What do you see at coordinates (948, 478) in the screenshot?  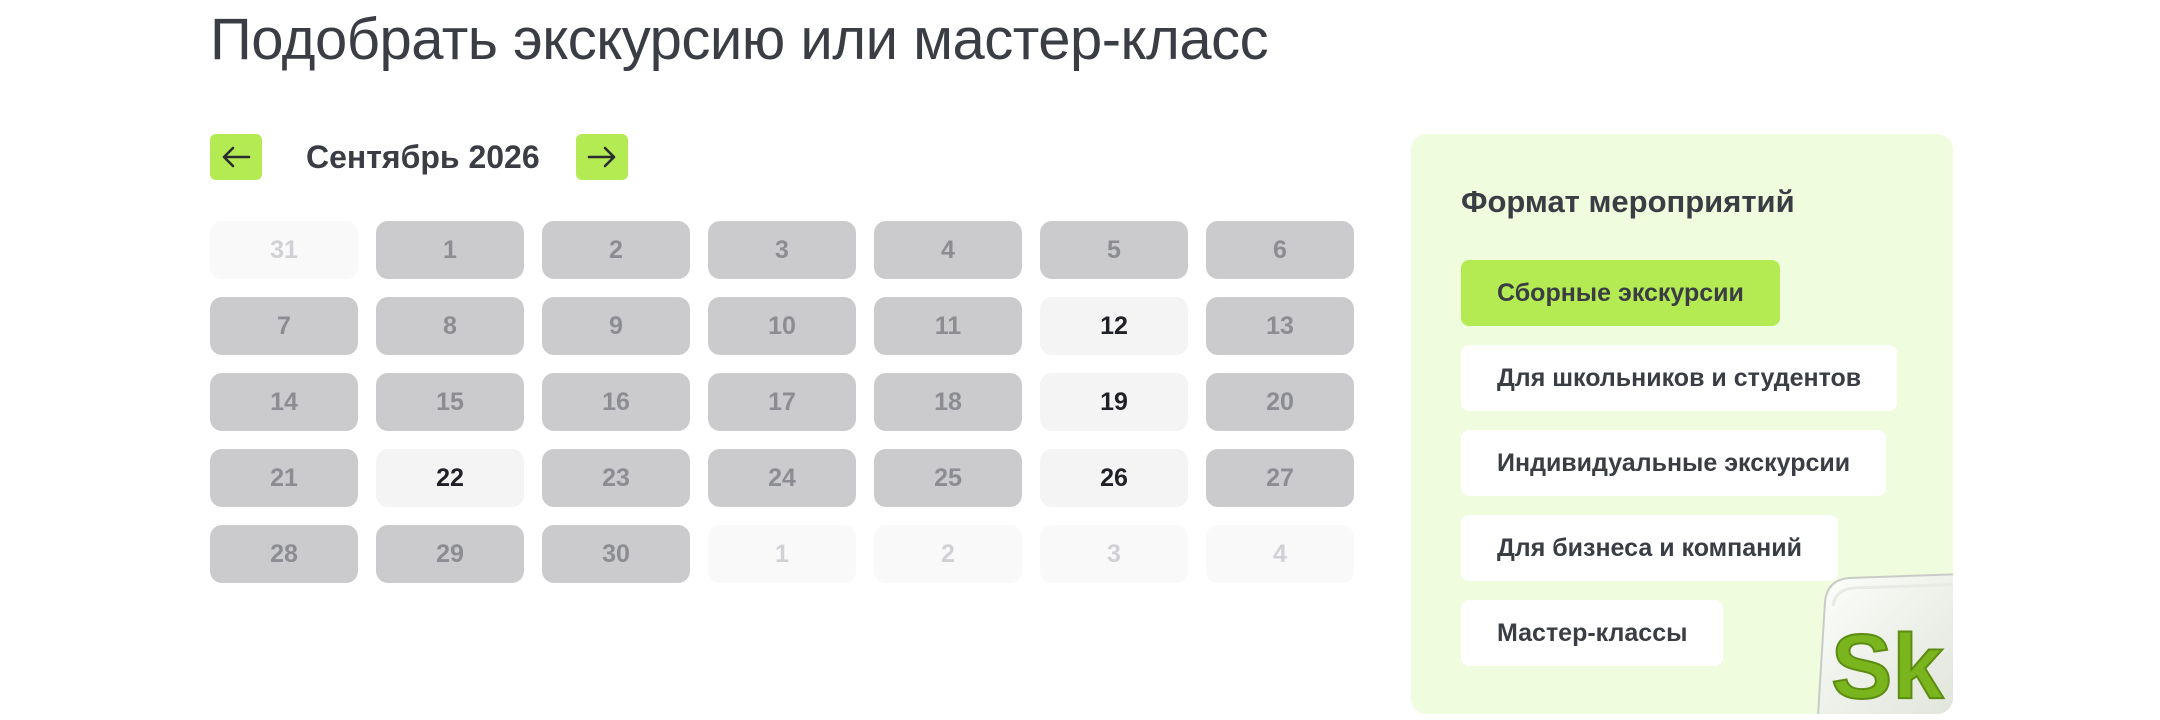 I see `calendar-day: 25` at bounding box center [948, 478].